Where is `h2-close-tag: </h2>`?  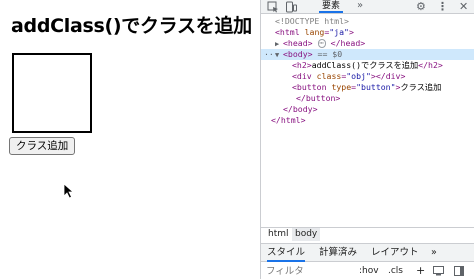 h2-close-tag: </h2> is located at coordinates (430, 65).